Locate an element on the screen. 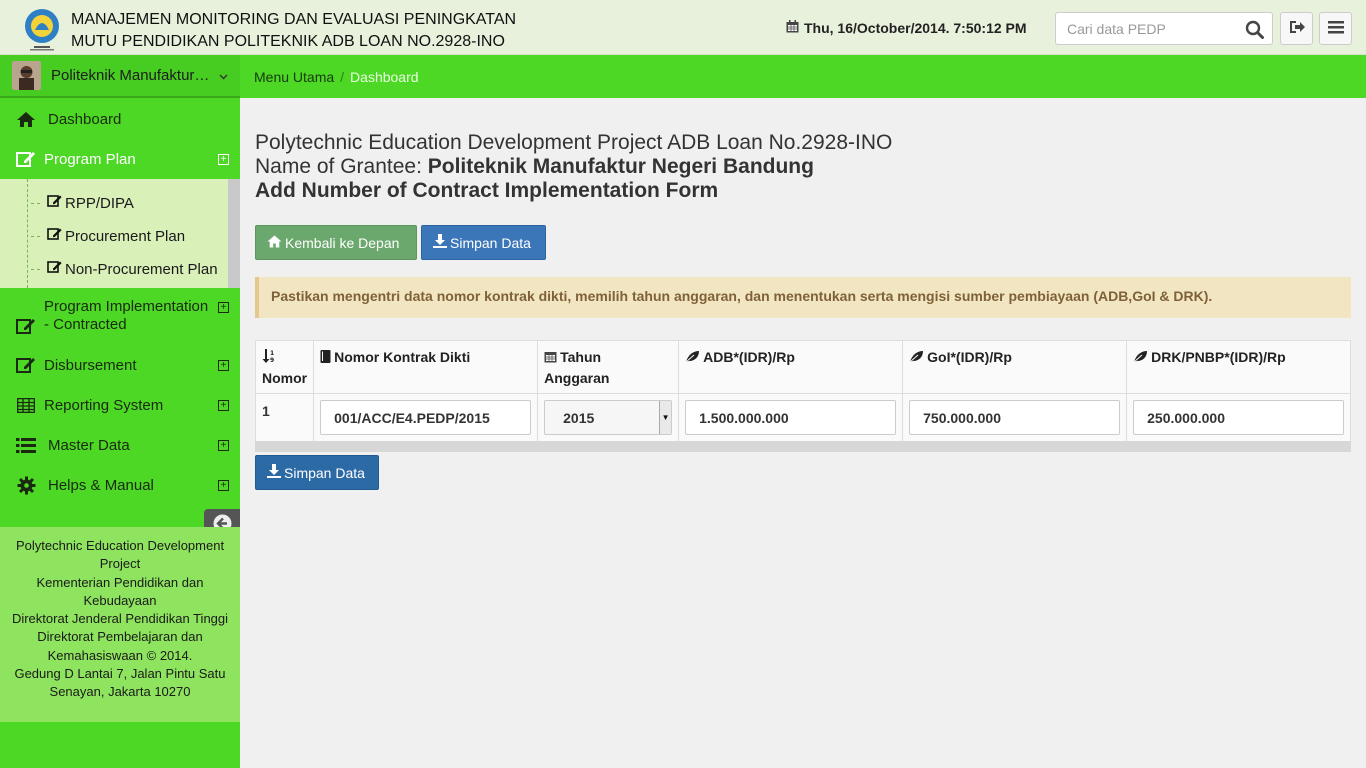 The image size is (1366, 768). leaf-icon is located at coordinates (1140, 358).